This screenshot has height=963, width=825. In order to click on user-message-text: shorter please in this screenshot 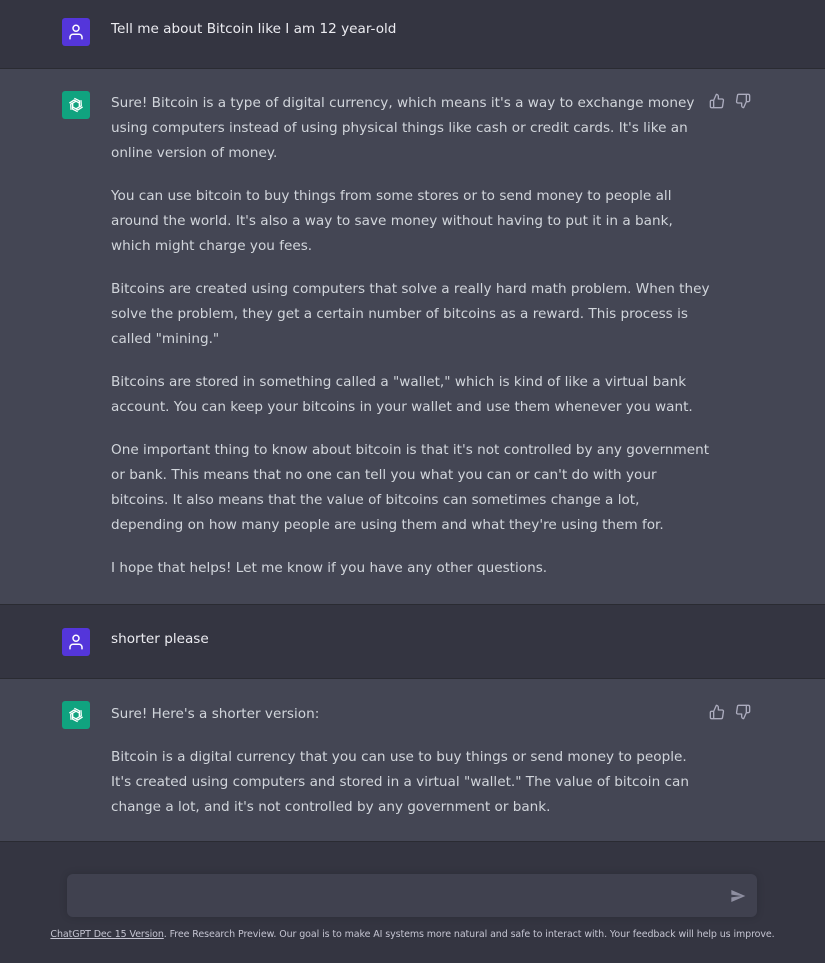, I will do `click(411, 639)`.